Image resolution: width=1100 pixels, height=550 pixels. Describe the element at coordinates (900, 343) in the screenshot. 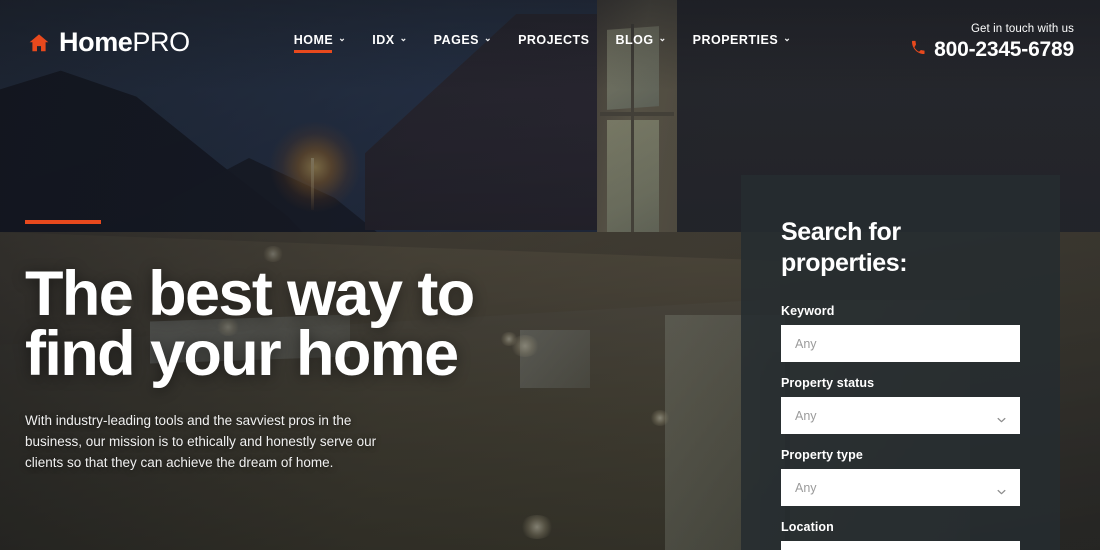

I see `keyword-input: Any` at that location.